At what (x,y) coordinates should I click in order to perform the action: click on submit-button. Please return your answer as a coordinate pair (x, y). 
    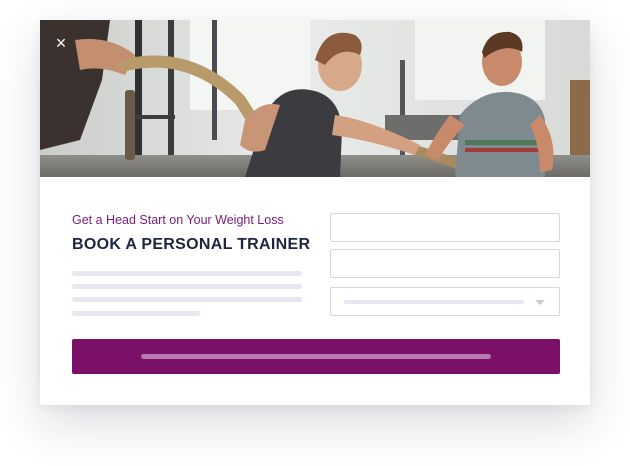
    Looking at the image, I should click on (316, 356).